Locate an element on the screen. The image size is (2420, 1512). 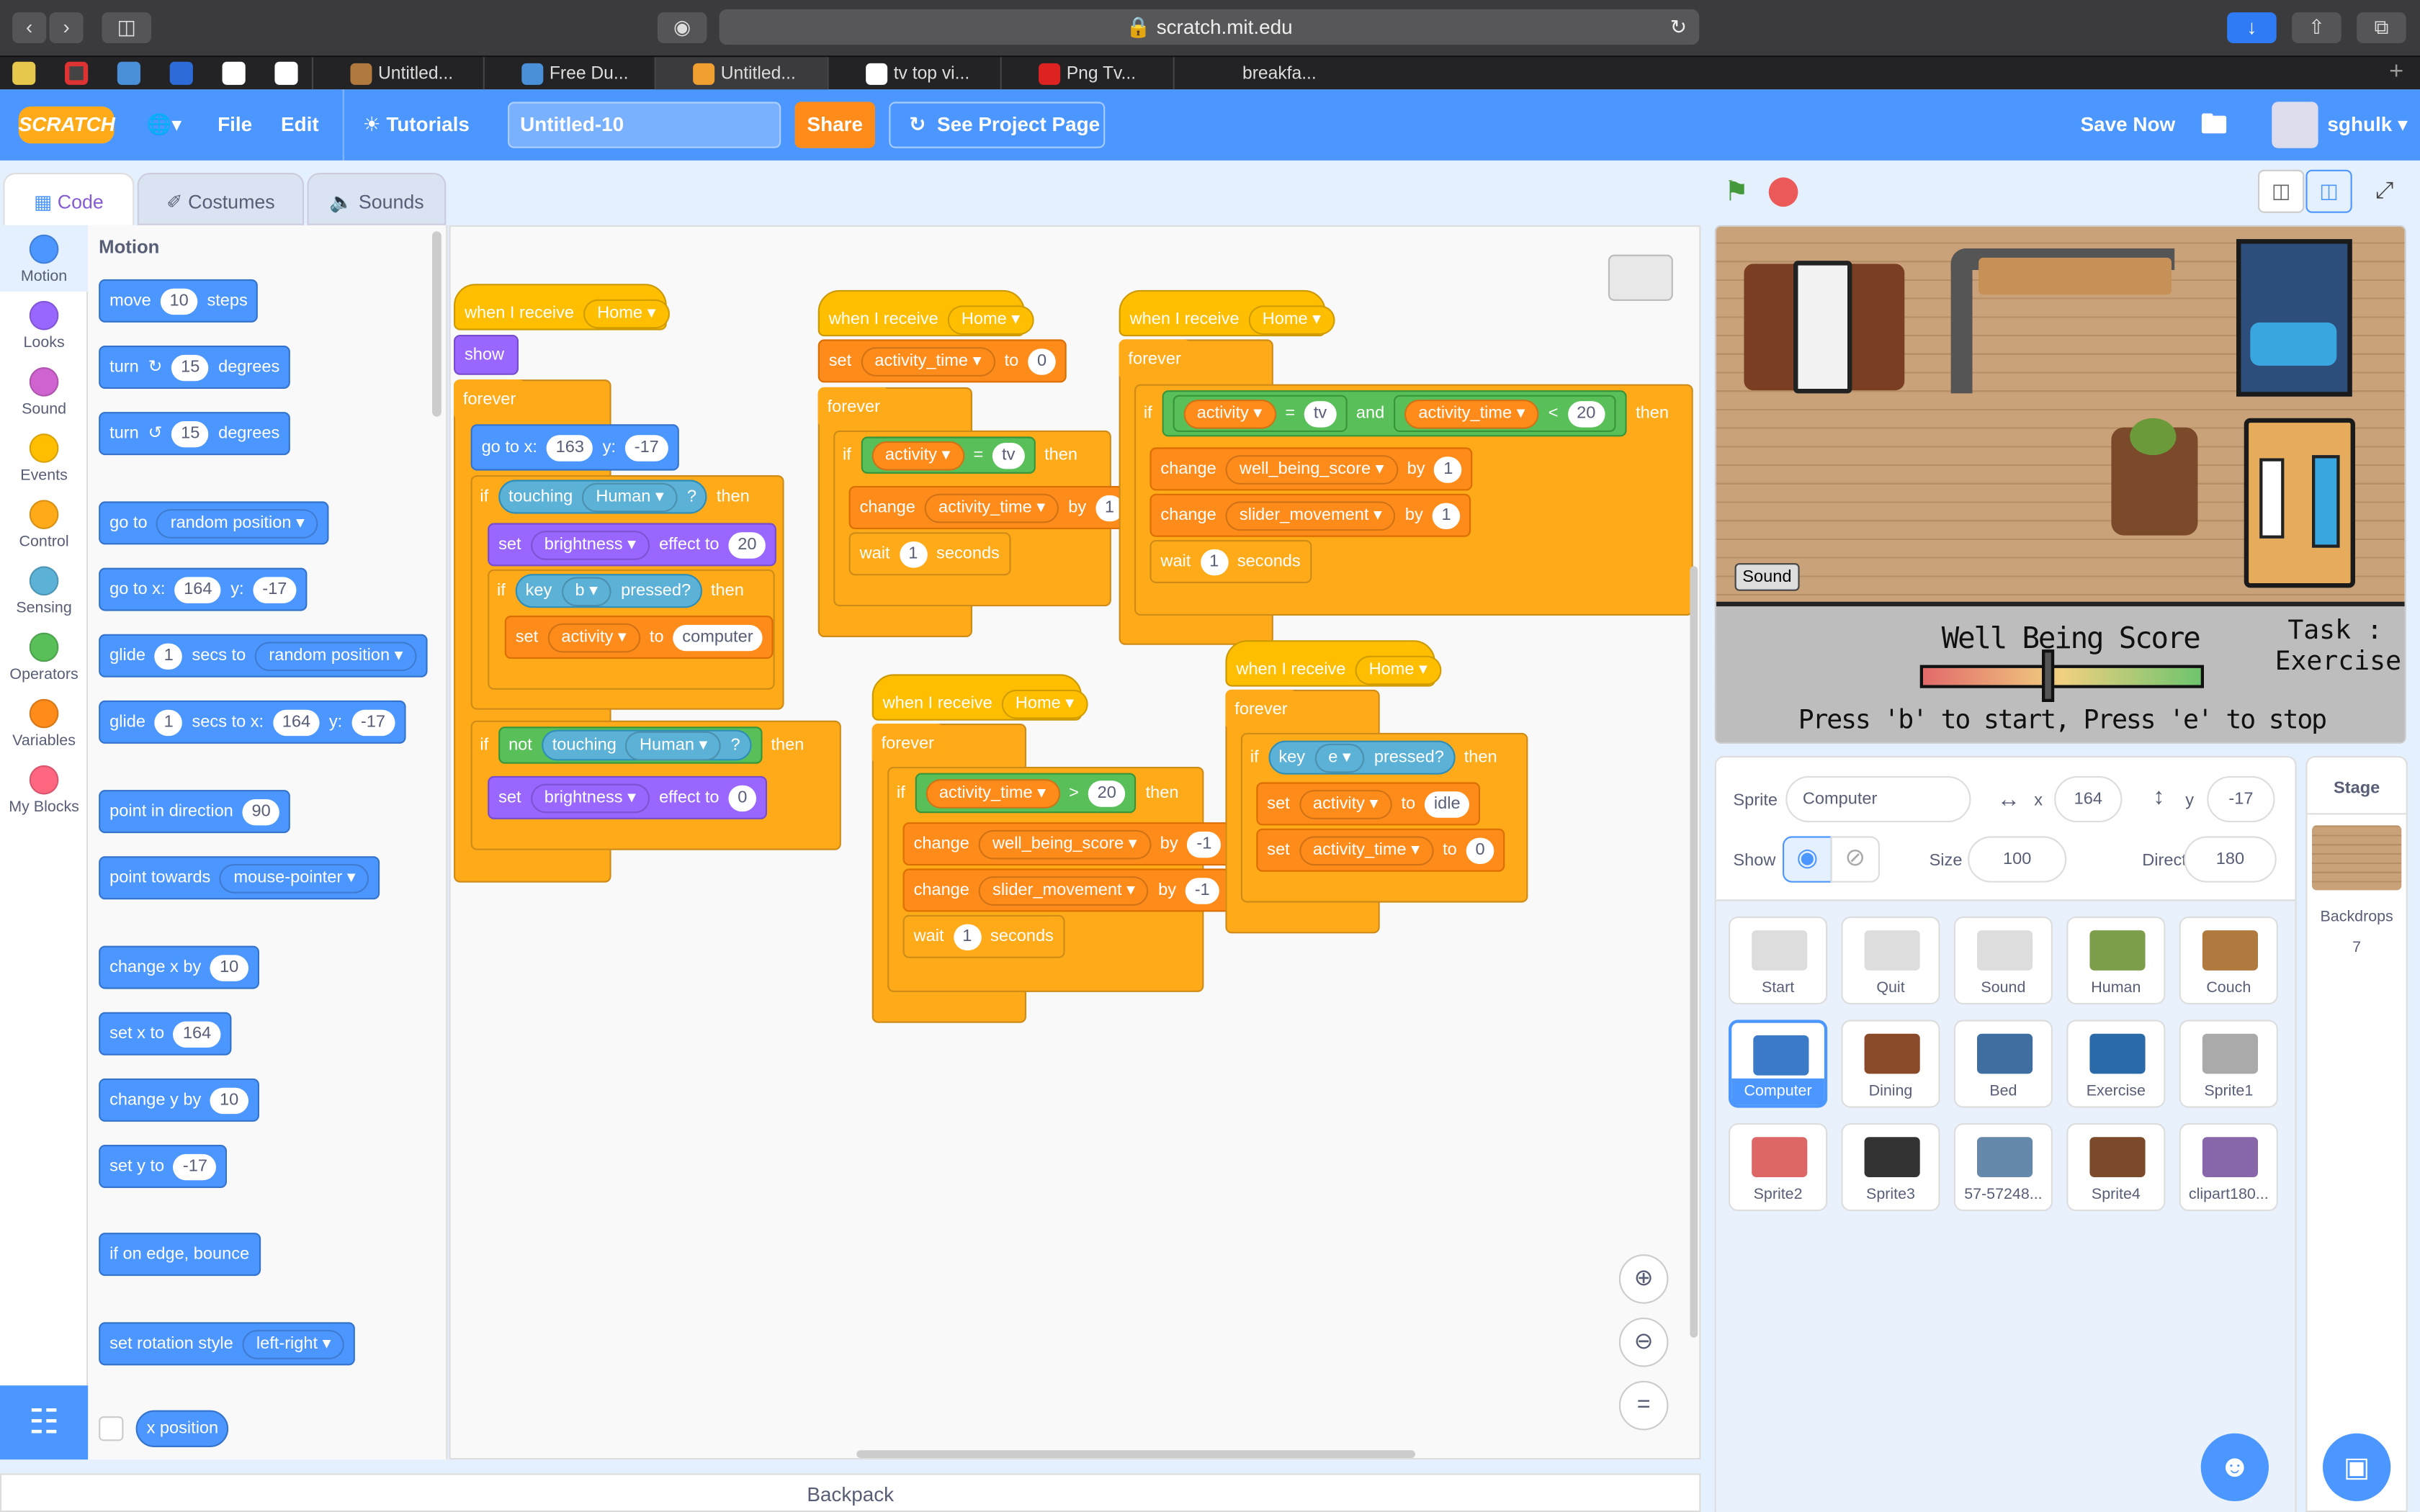
glide-to-block: glide 1 secs to random position is located at coordinates (263, 656).